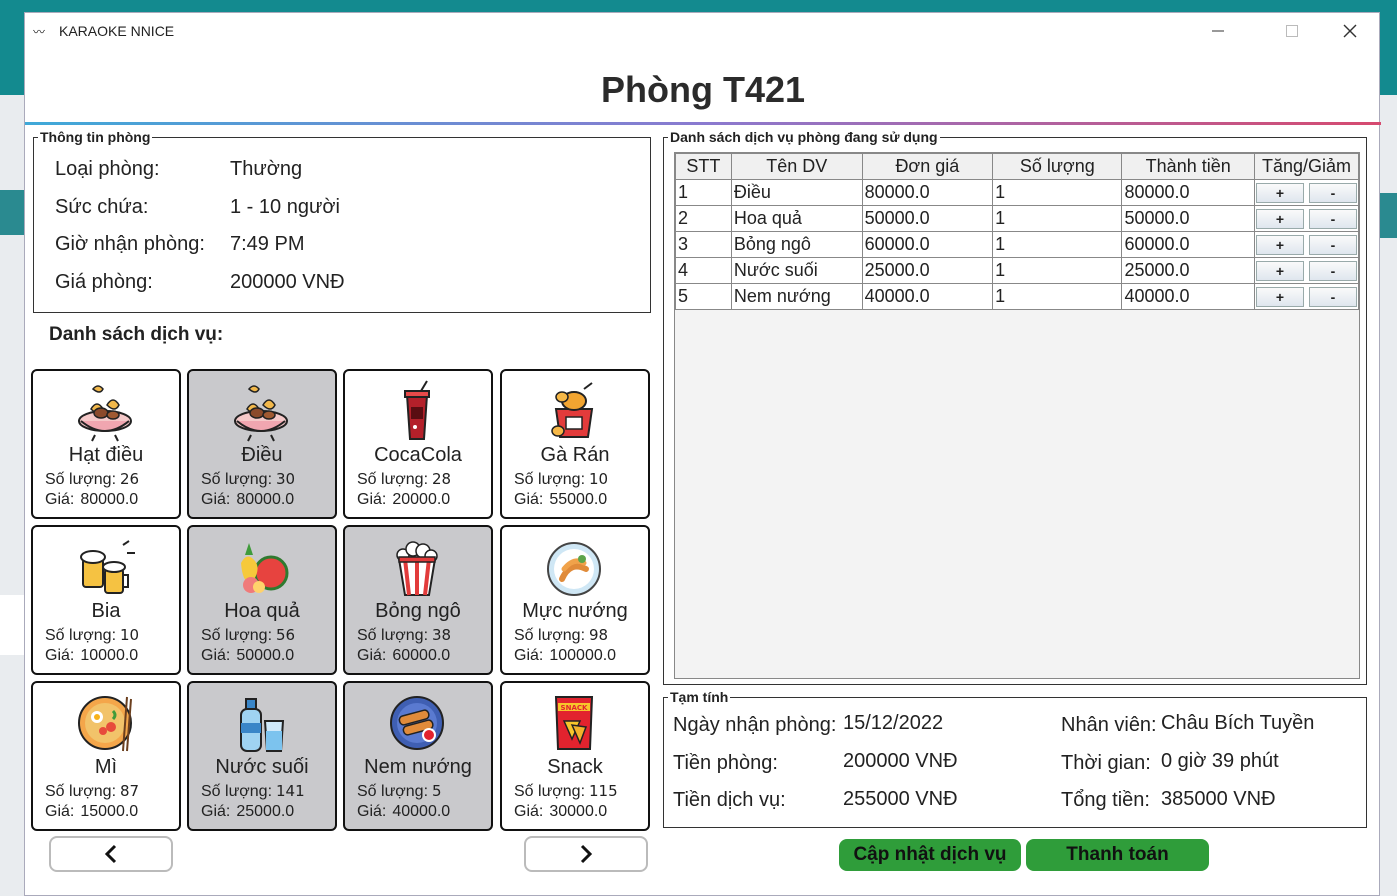 This screenshot has width=1397, height=896. I want to click on service-card: Nước suối Số lượng: 141 Giá: 25000.0, so click(262, 756).